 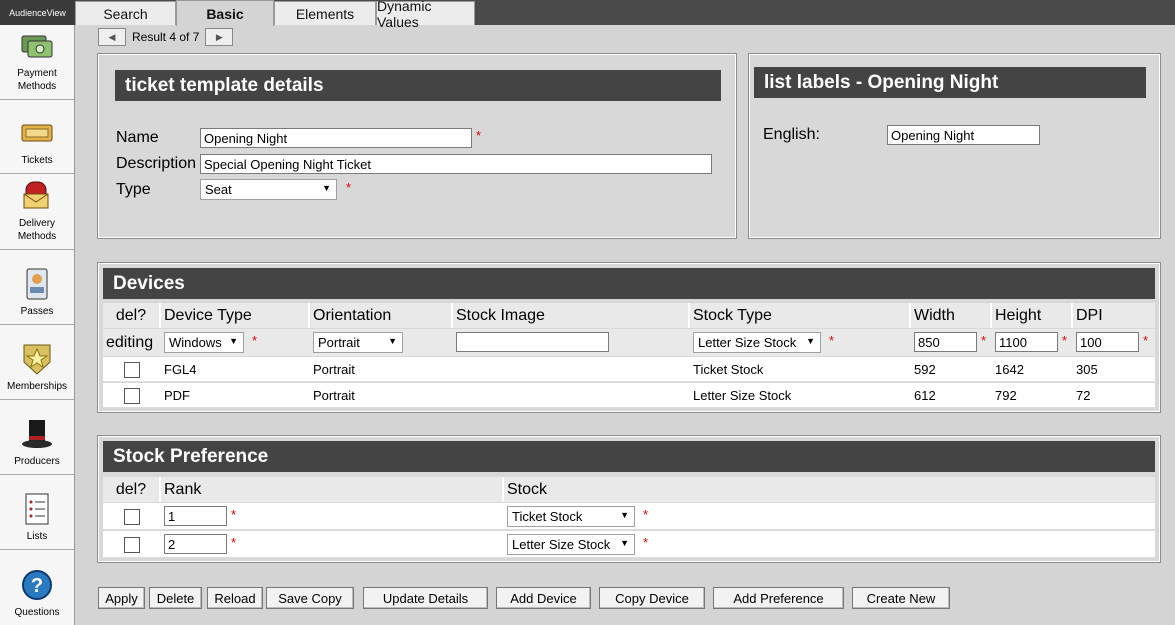 I want to click on save-copy-button: Save Copy, so click(x=310, y=598).